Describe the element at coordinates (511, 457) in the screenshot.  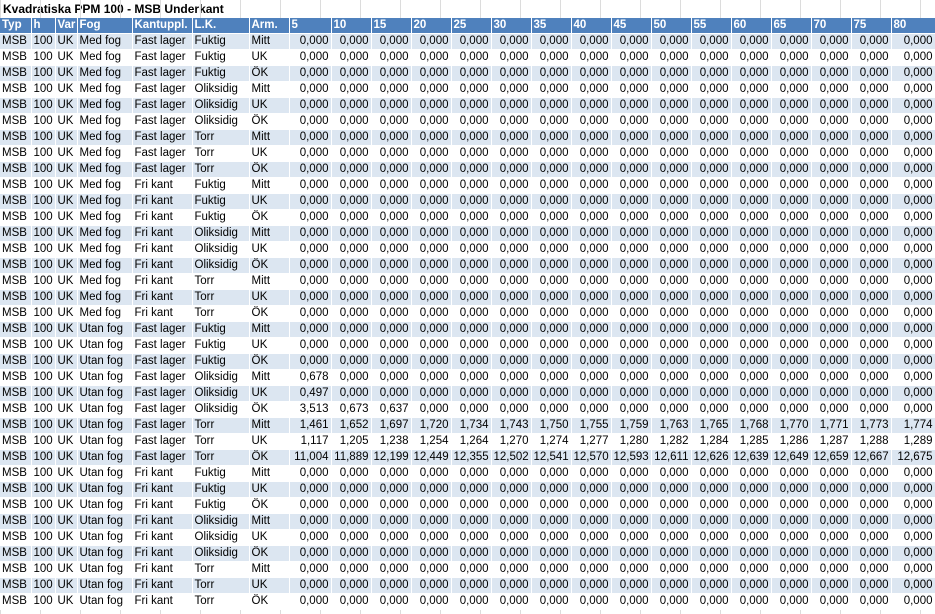
I see `value-cell: 12,502` at that location.